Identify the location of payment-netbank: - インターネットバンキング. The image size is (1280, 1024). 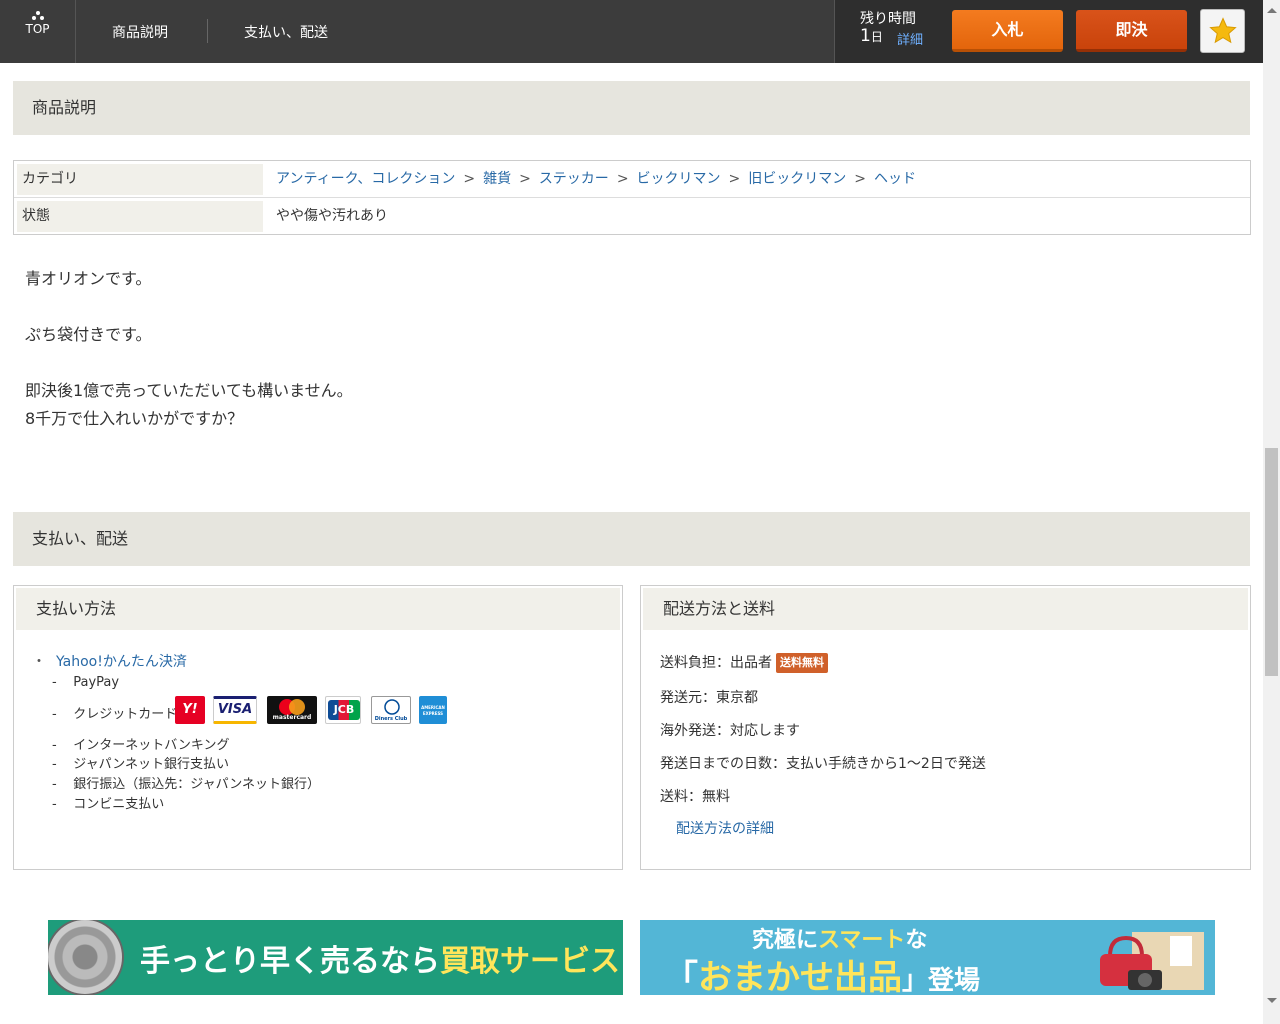
(141, 743).